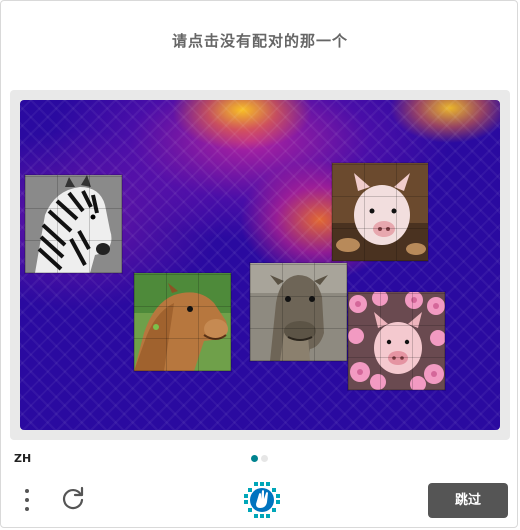  I want to click on zebra-image, so click(73, 224).